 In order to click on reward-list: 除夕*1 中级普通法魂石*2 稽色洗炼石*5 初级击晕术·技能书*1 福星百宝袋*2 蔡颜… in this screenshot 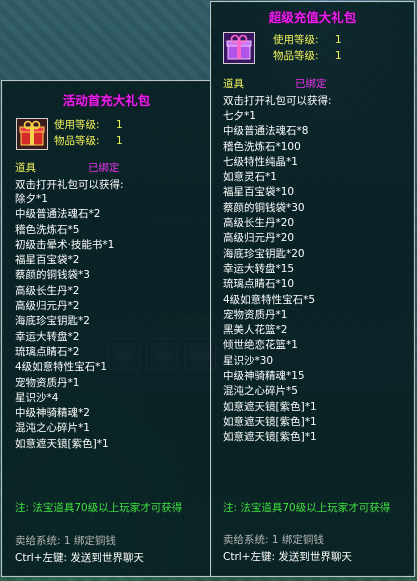, I will do `click(64, 322)`.